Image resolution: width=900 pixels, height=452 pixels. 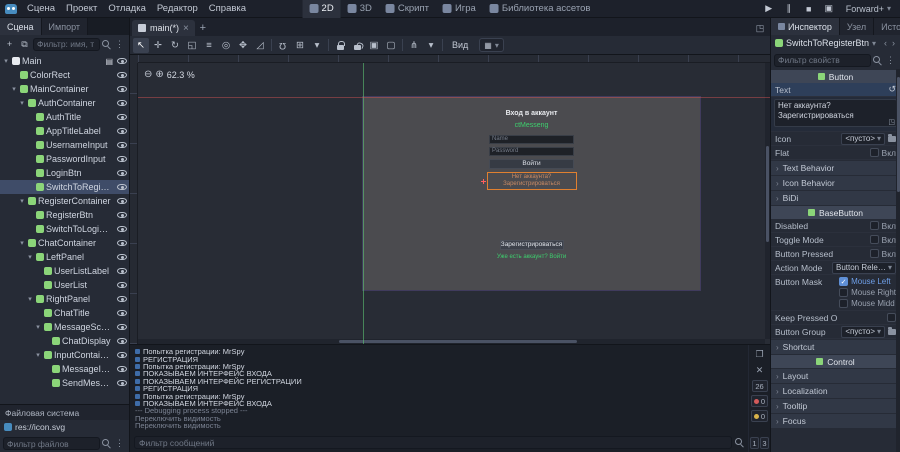 What do you see at coordinates (357, 45) in the screenshot?
I see `unlock-button` at bounding box center [357, 45].